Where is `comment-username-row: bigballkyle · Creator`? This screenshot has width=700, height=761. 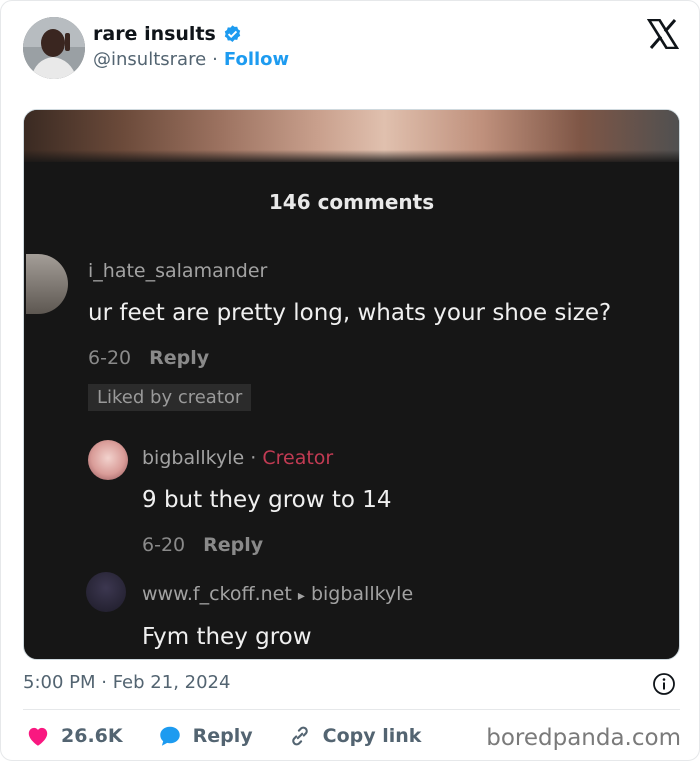
comment-username-row: bigballkyle · Creator is located at coordinates (238, 458).